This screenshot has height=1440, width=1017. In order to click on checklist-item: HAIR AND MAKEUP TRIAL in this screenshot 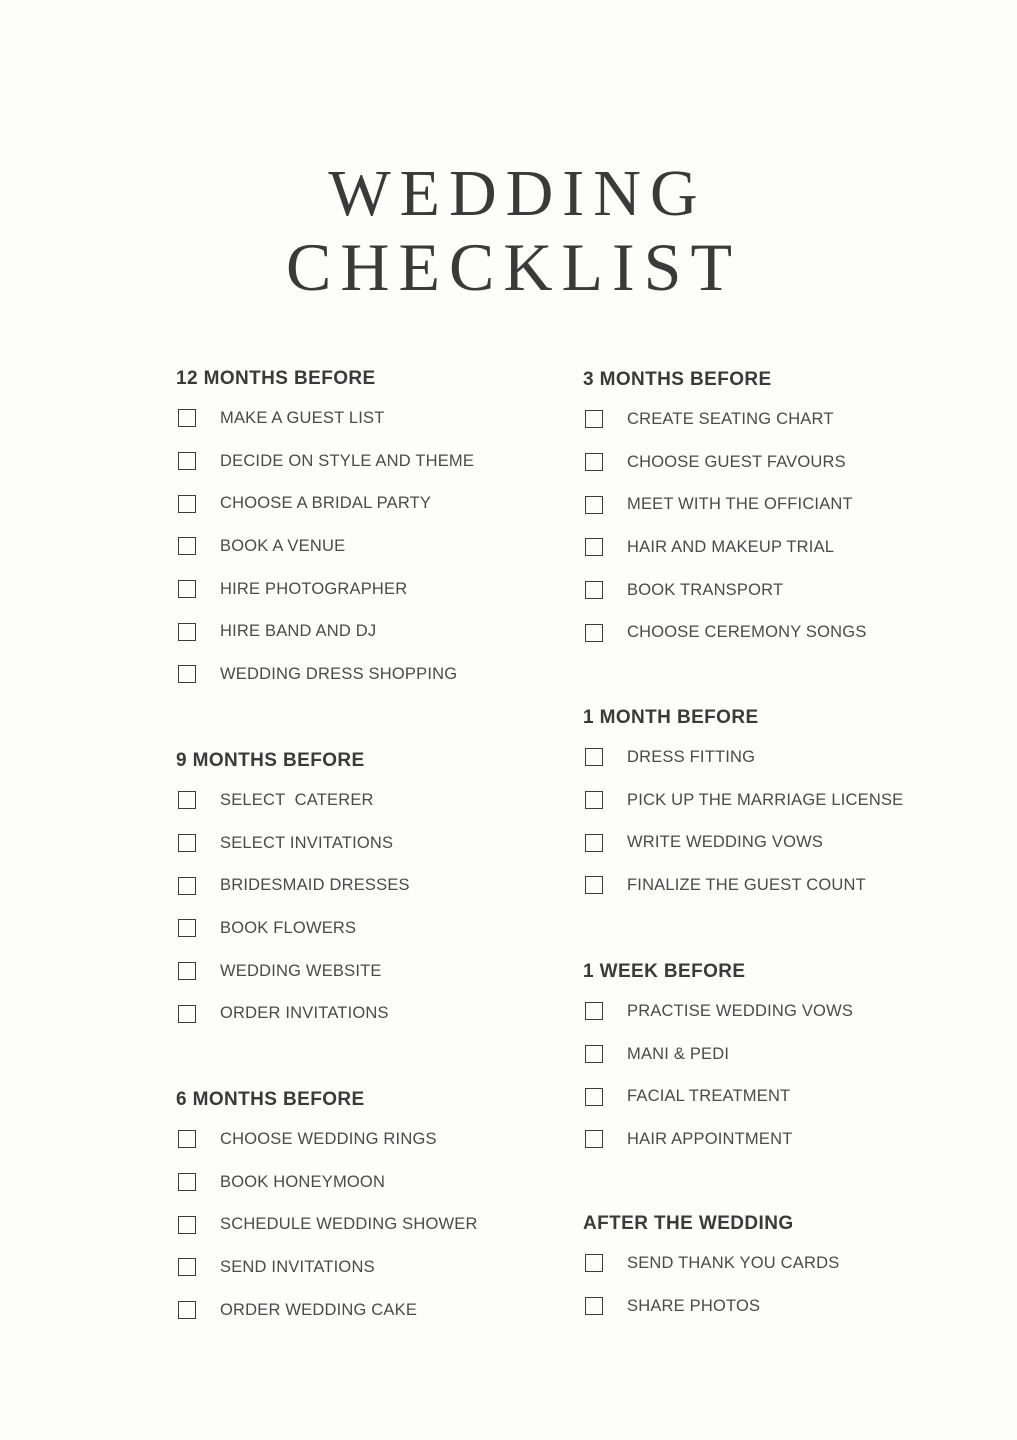, I will do `click(725, 547)`.